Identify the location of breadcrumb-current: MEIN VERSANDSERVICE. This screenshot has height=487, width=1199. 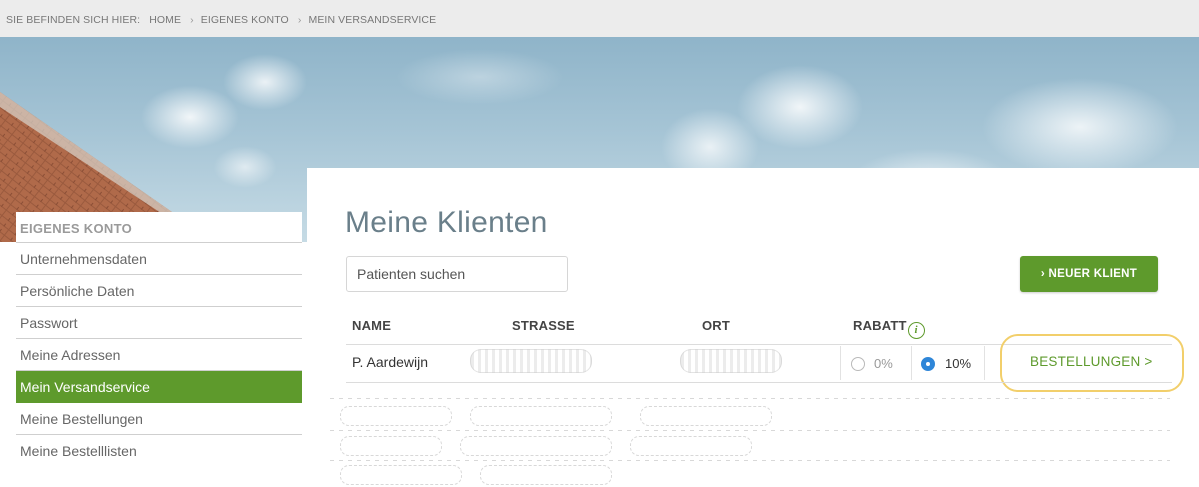
(372, 20).